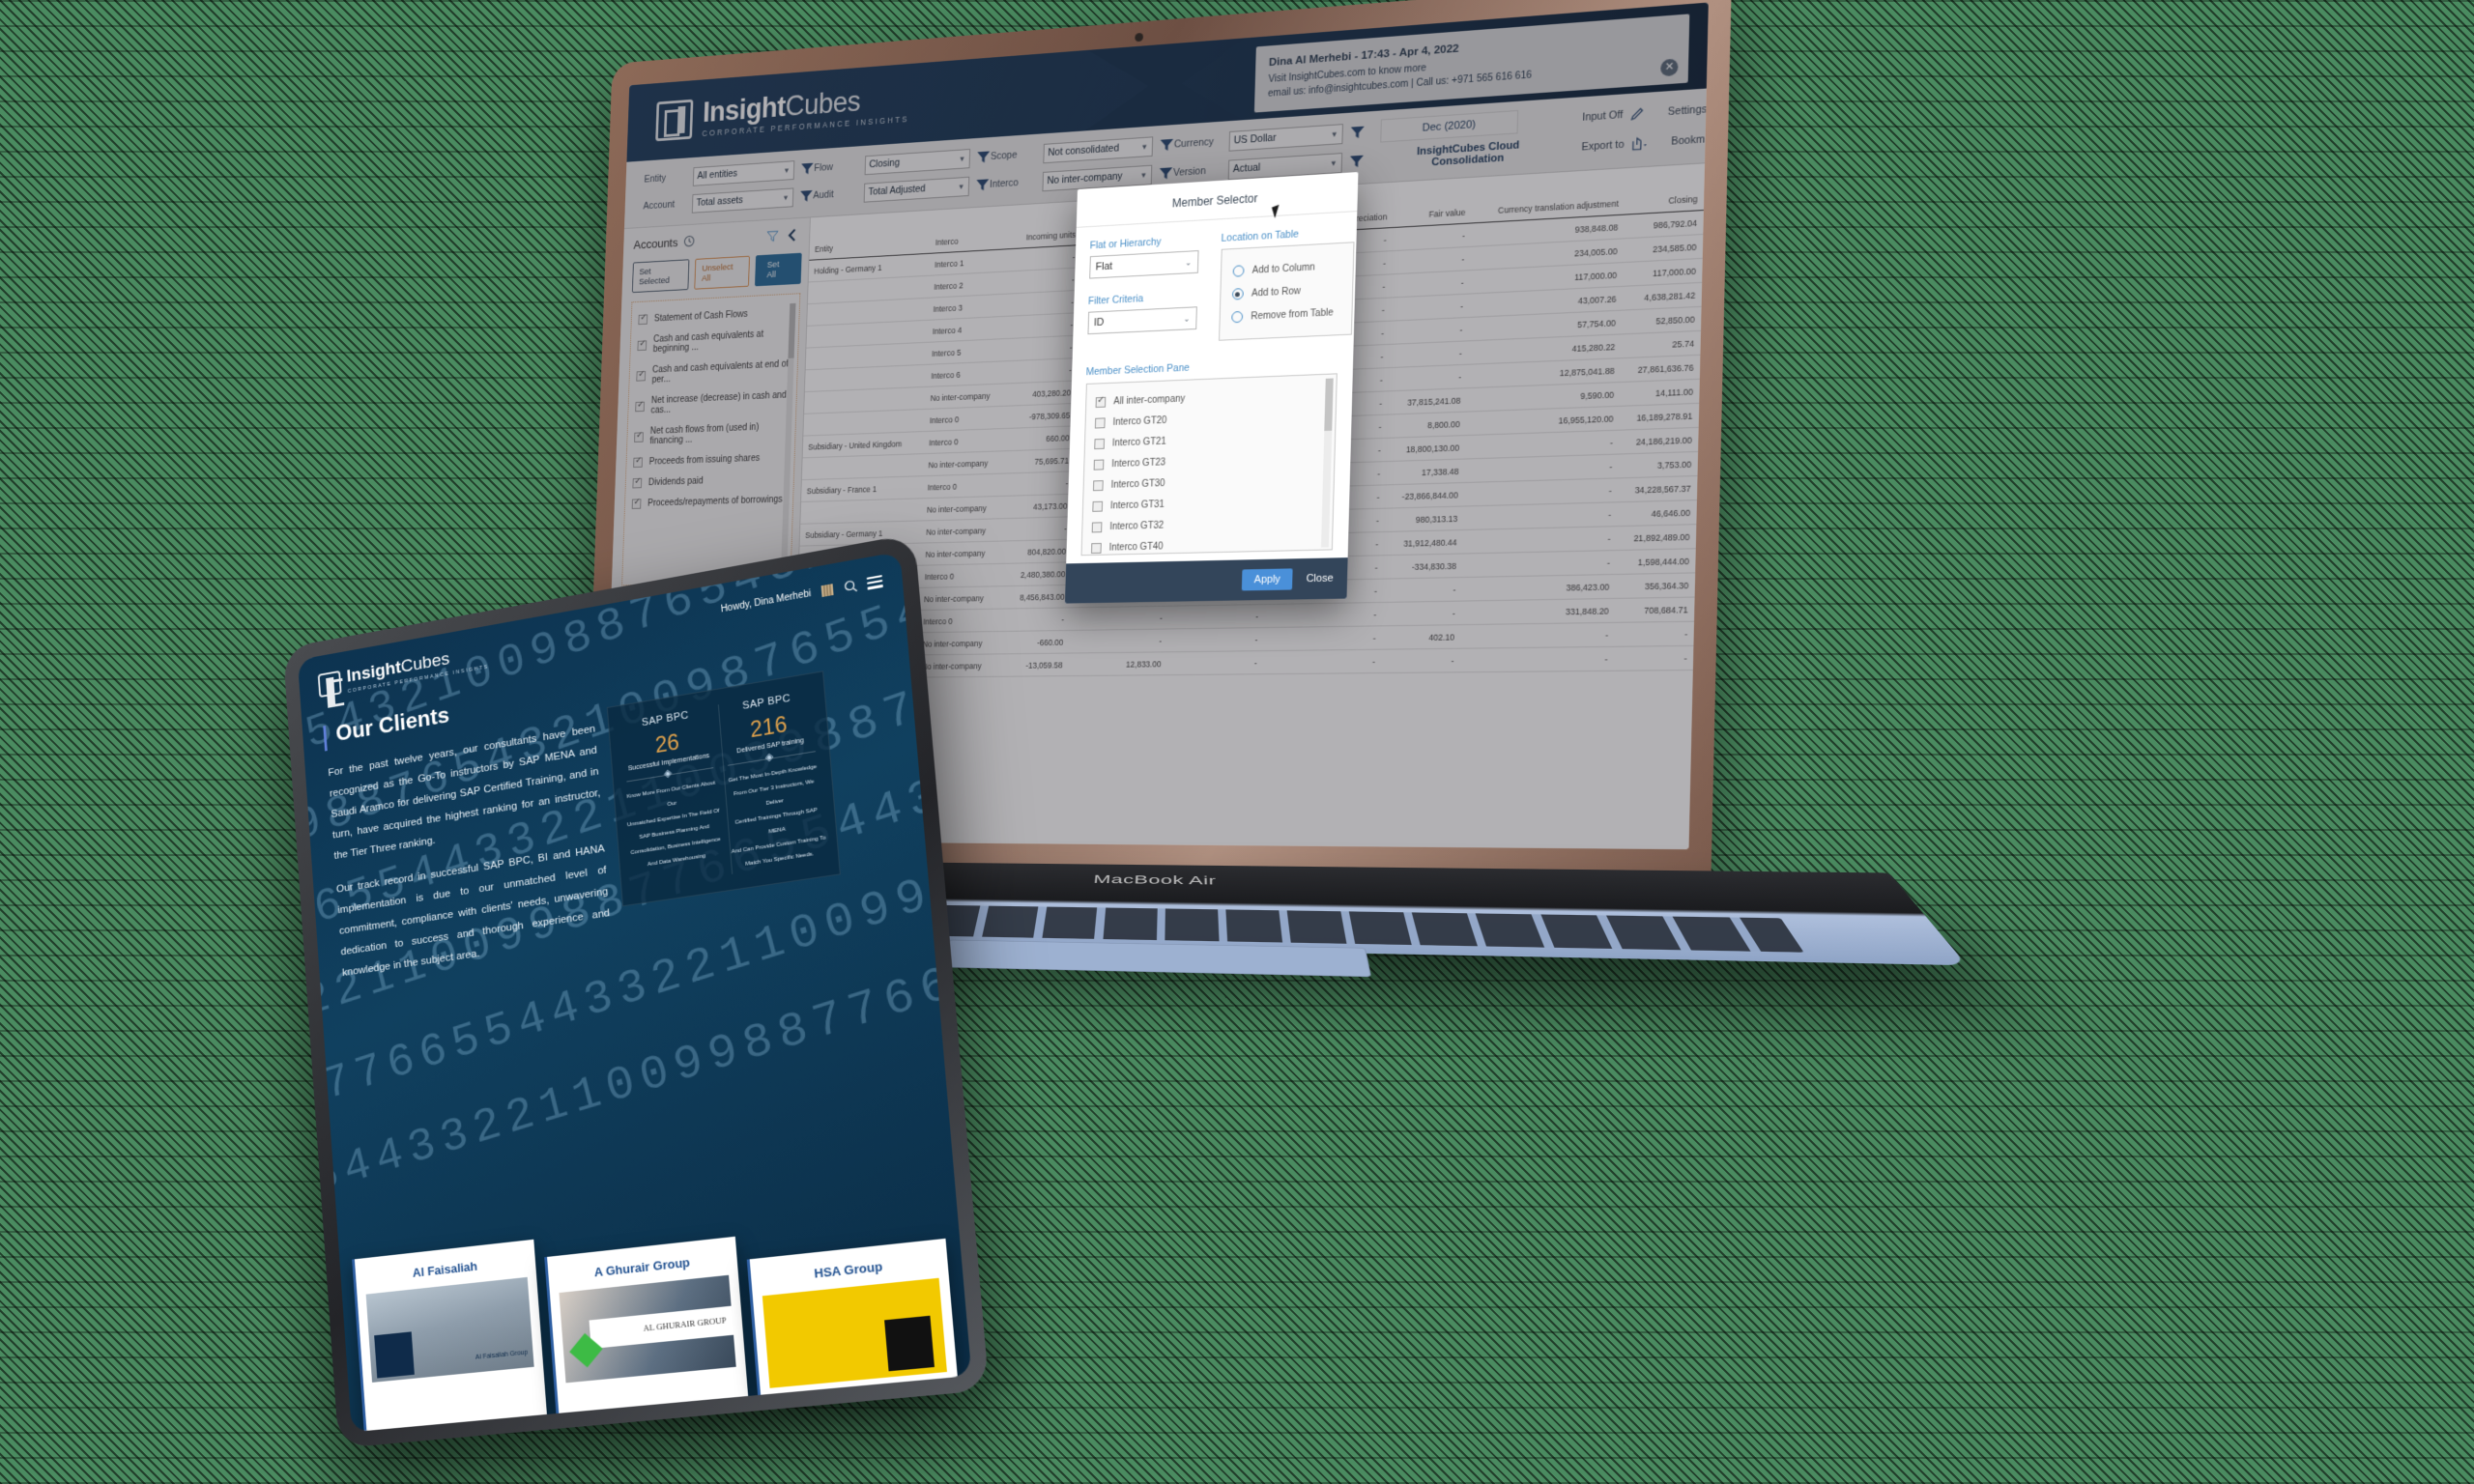  What do you see at coordinates (1143, 264) in the screenshot?
I see `flat-hierarchy-select: Flat ⌄` at bounding box center [1143, 264].